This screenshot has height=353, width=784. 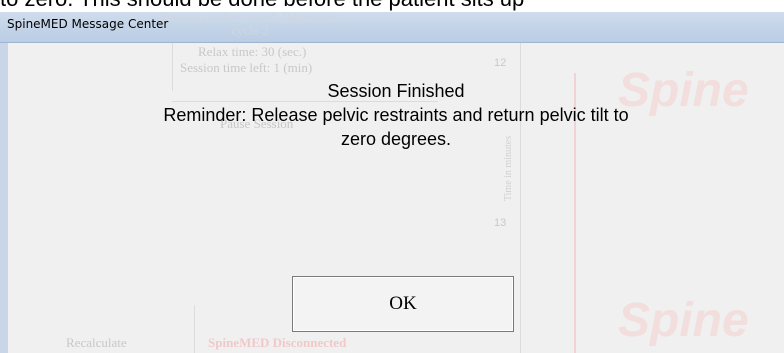 I want to click on background-device-status: SpineMED Disconnected, so click(x=277, y=342).